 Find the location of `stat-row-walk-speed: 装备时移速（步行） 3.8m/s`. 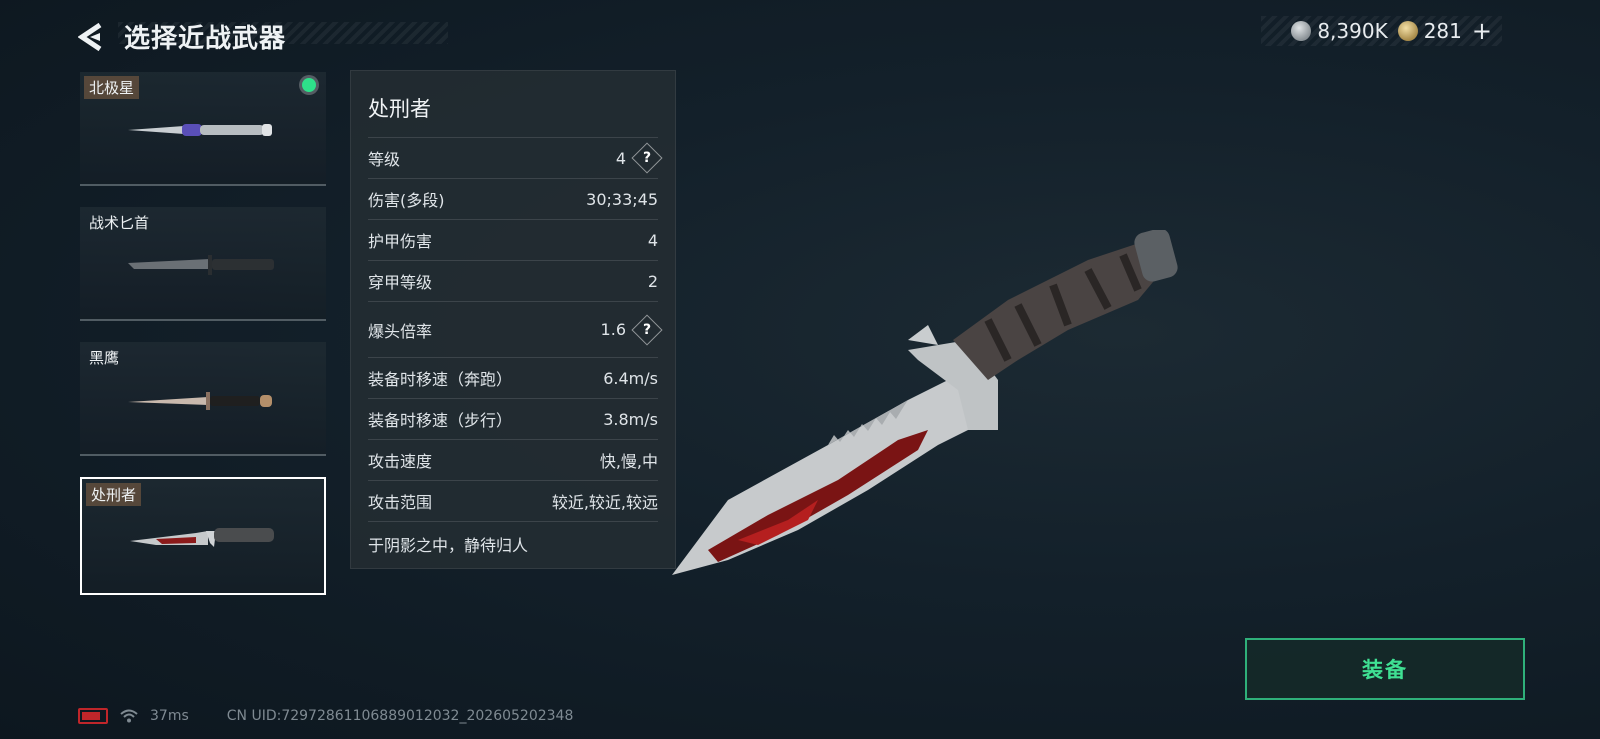

stat-row-walk-speed: 装备时移速（步行） 3.8m/s is located at coordinates (513, 418).